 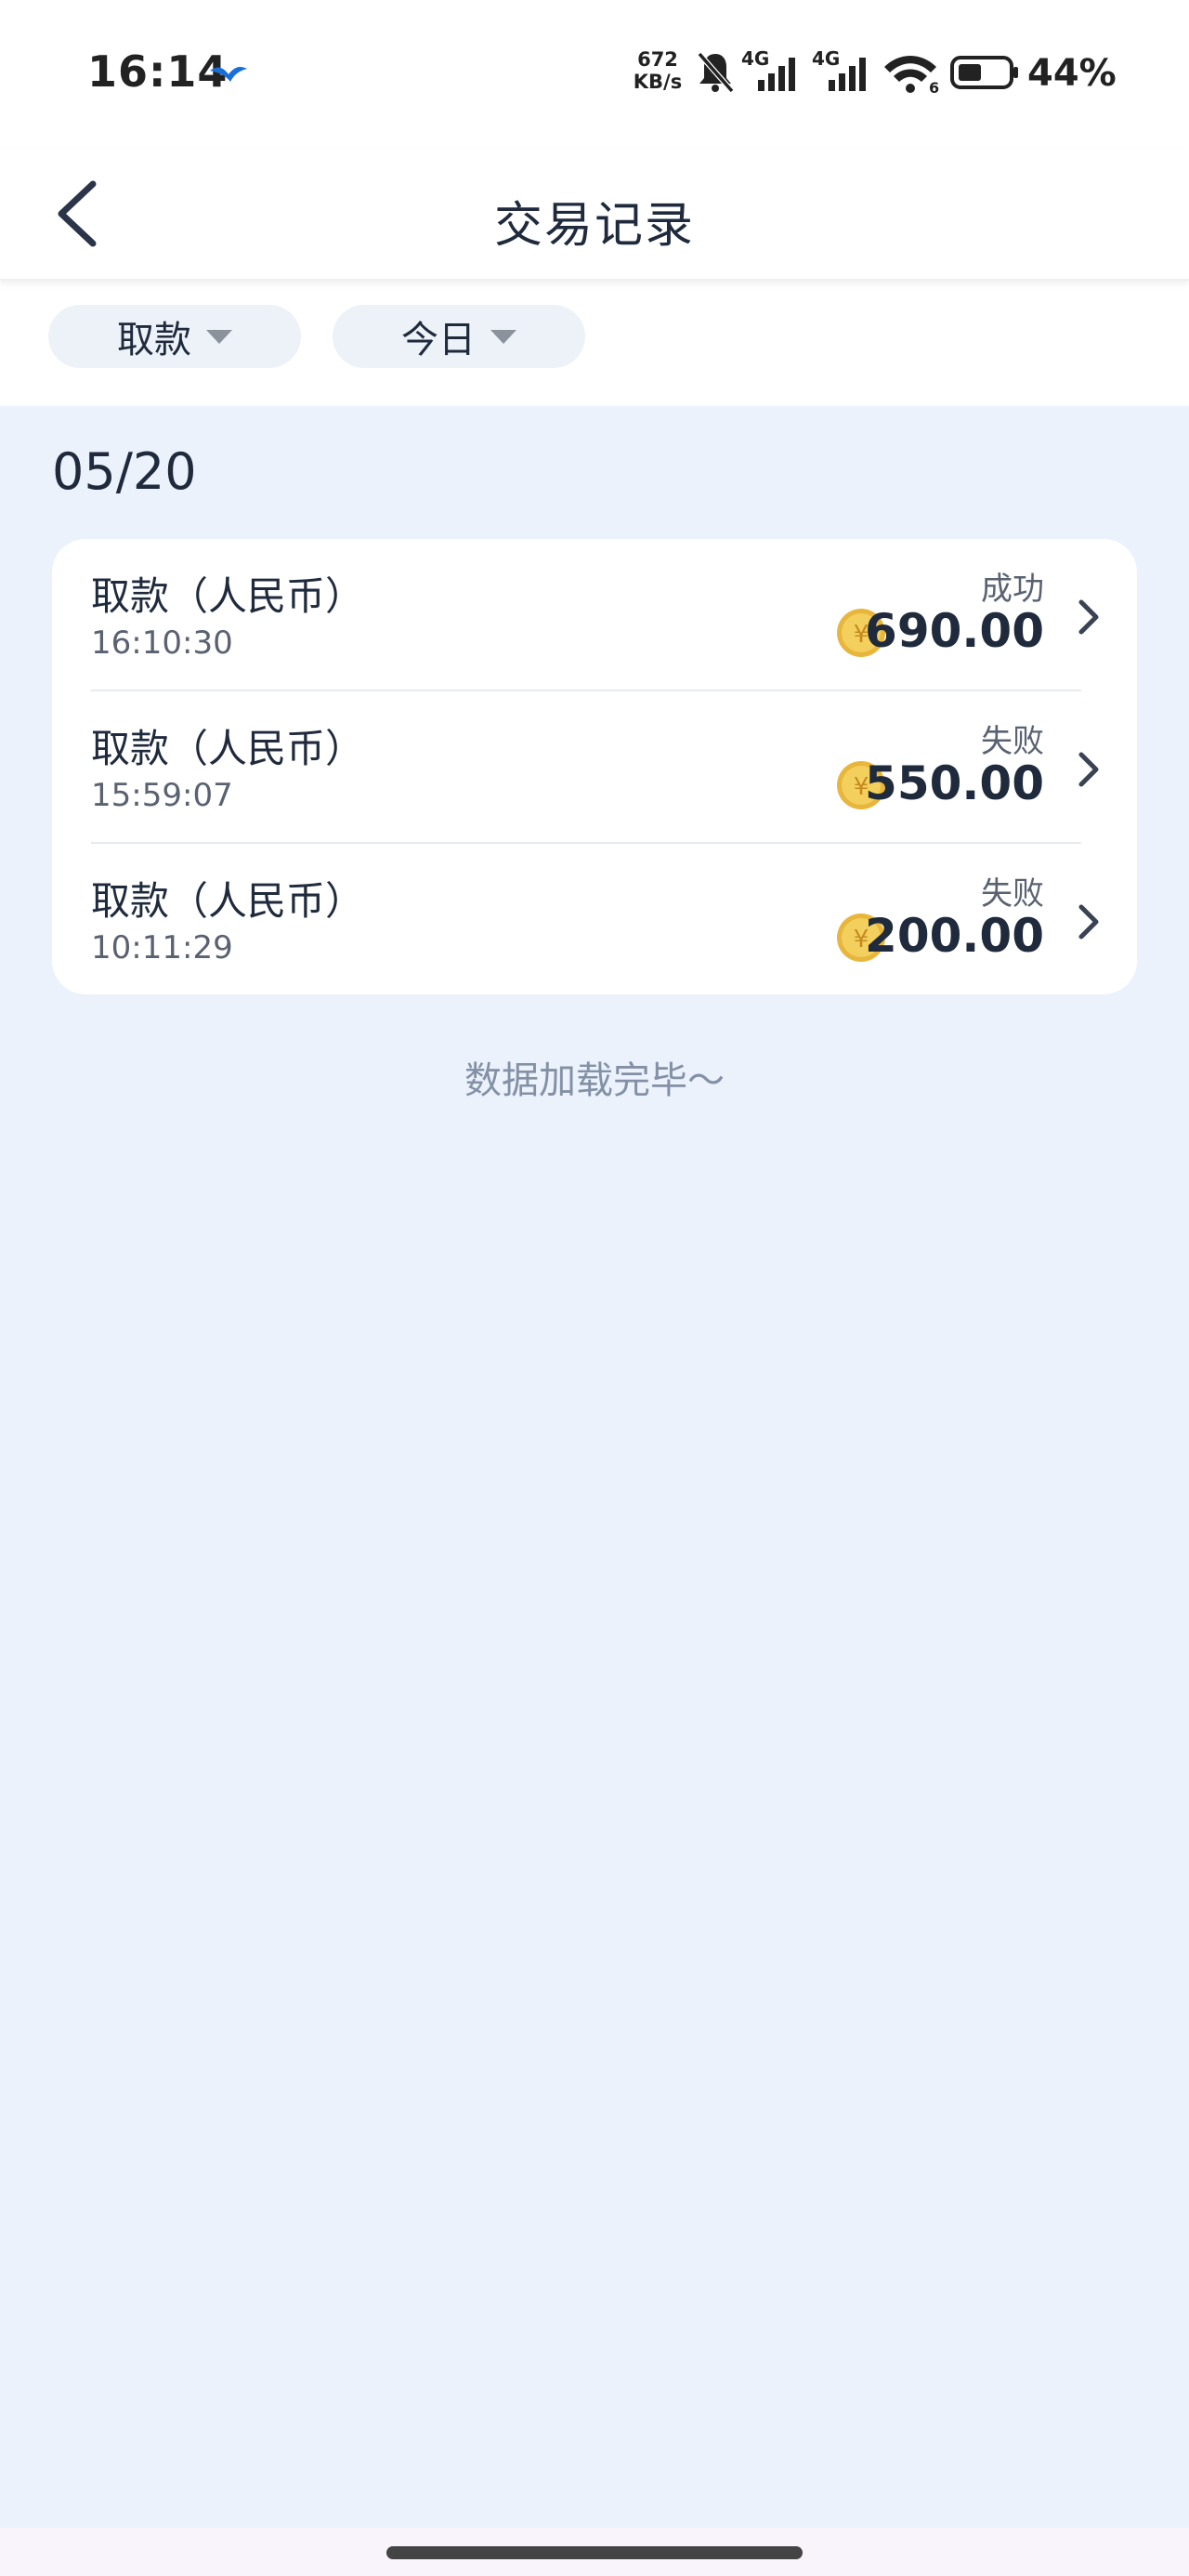 I want to click on transaction-time: 15:59:07, so click(x=162, y=795).